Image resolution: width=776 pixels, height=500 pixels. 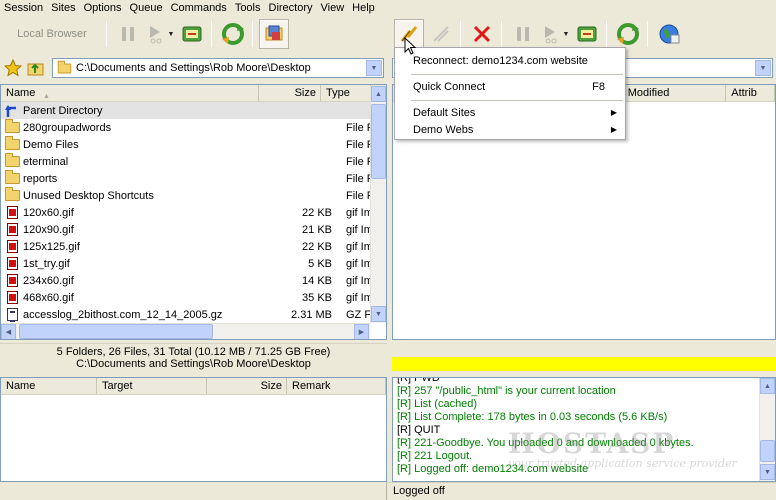 What do you see at coordinates (441, 34) in the screenshot?
I see `disconnect-icon` at bounding box center [441, 34].